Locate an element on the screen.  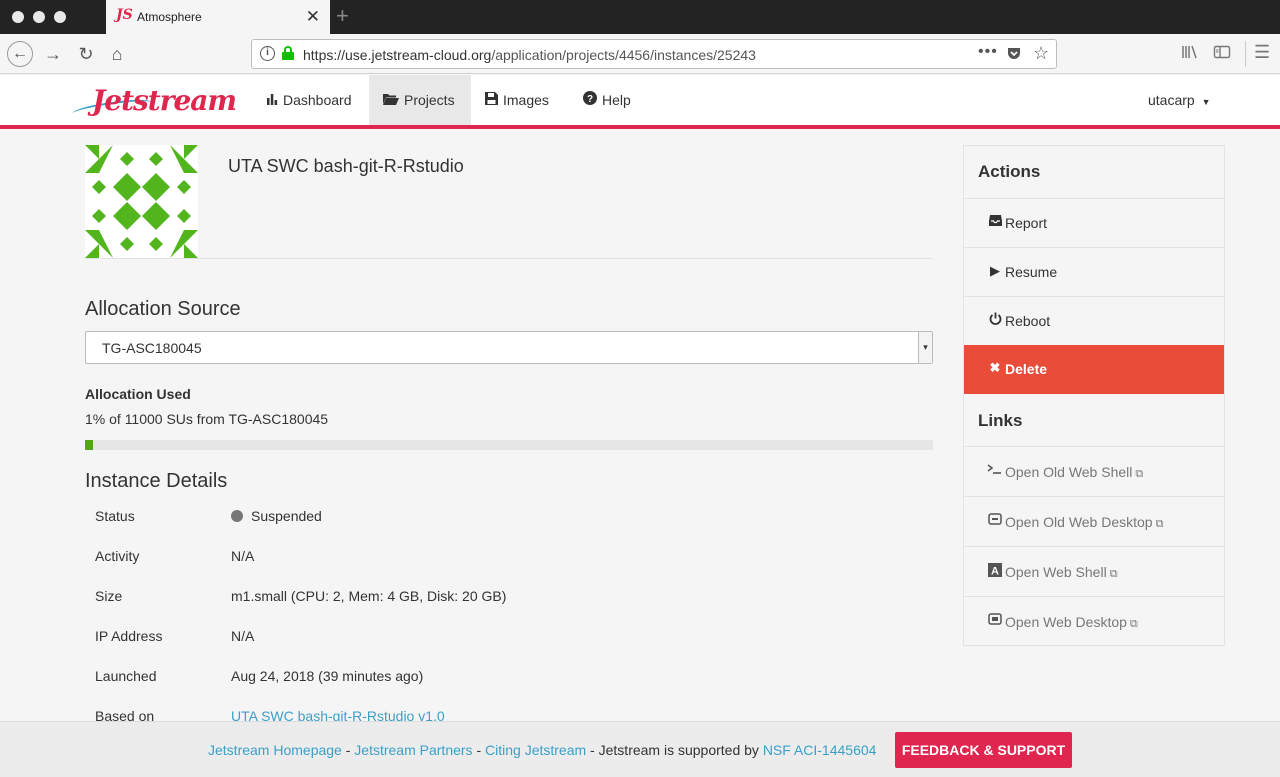
nav-images: Images is located at coordinates (517, 100).